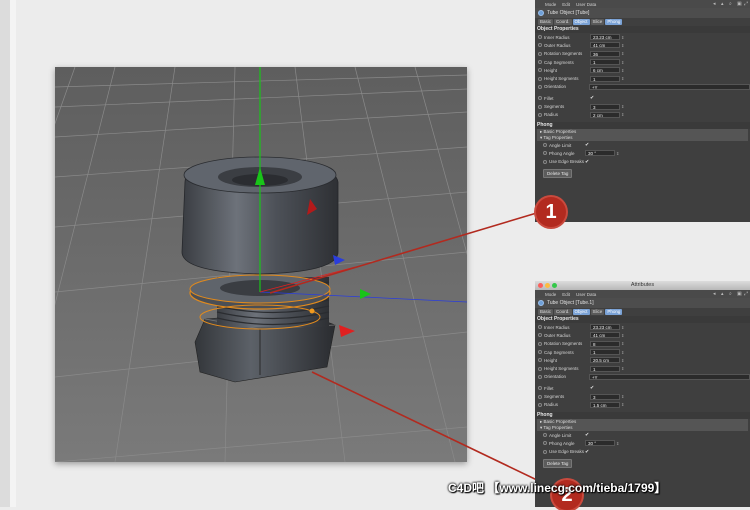 The height and width of the screenshot is (510, 750). I want to click on angle-limit-checkbox: ✔, so click(587, 435).